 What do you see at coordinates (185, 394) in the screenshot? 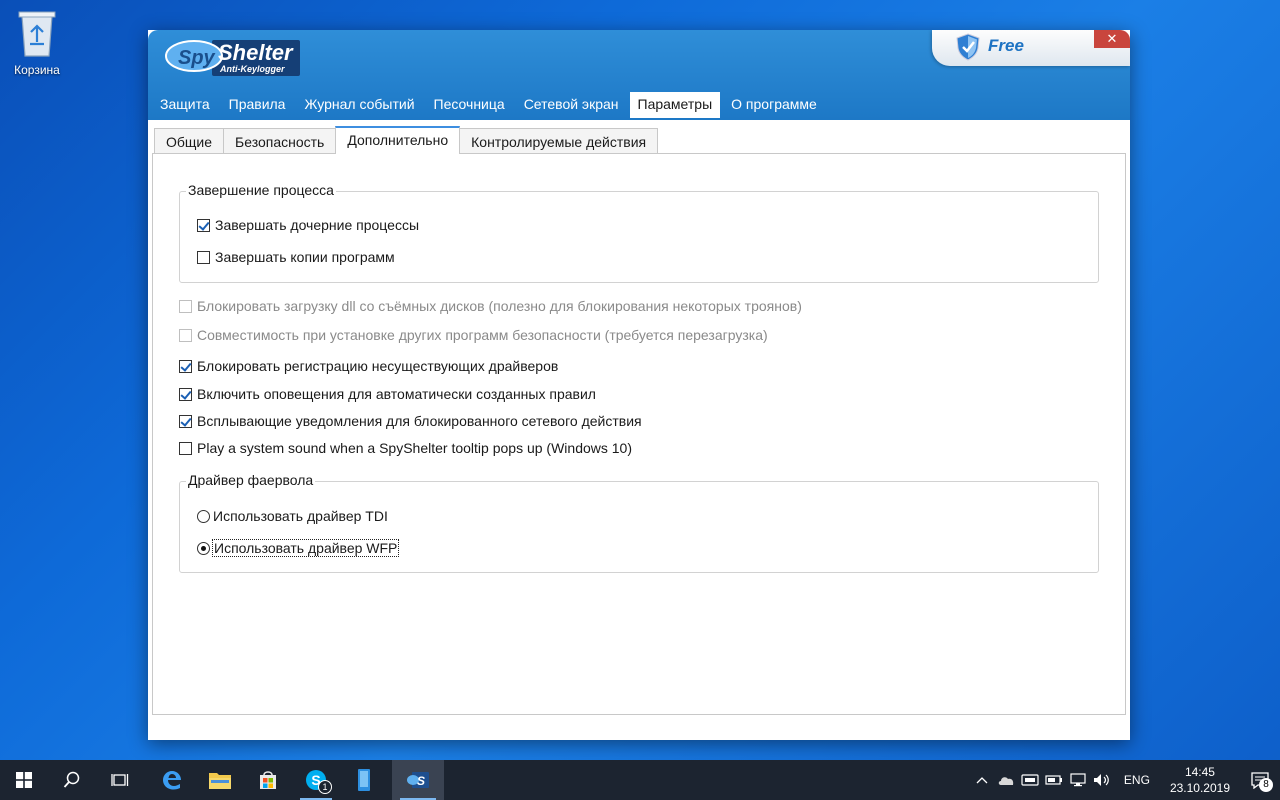
I see `auto-rule-alerts-checkbox` at bounding box center [185, 394].